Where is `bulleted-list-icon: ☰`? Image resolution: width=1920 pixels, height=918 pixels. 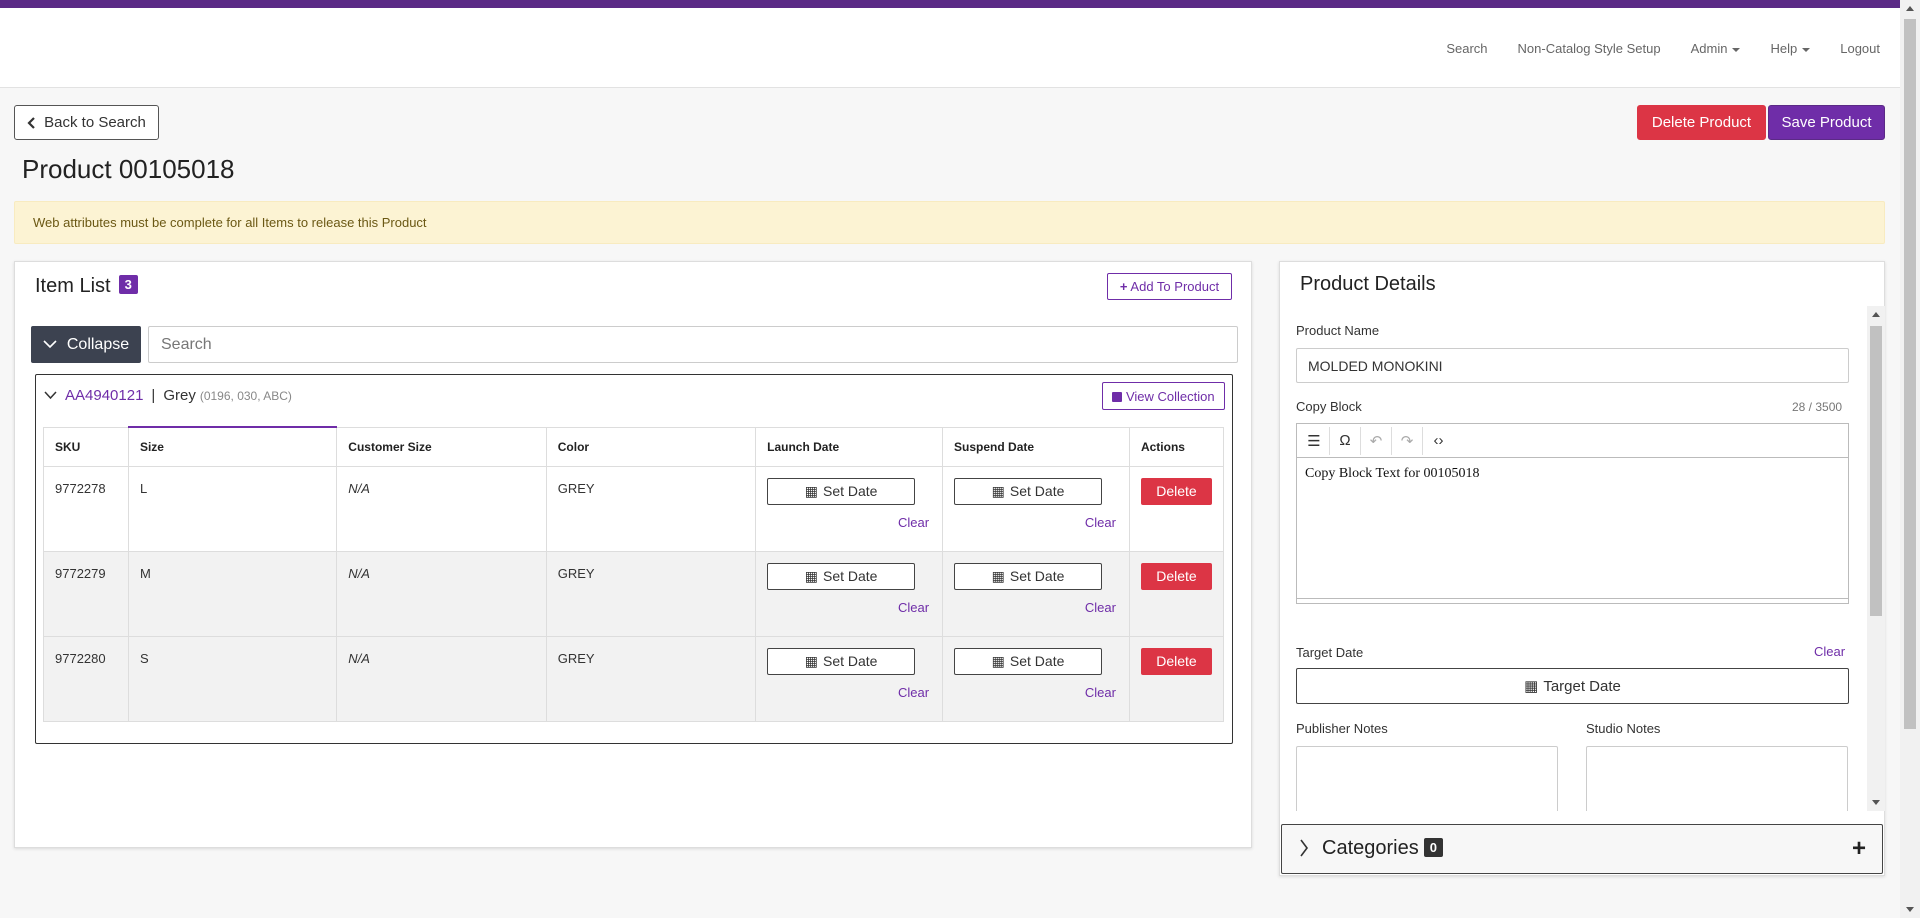
bulleted-list-icon: ☰ is located at coordinates (1314, 440).